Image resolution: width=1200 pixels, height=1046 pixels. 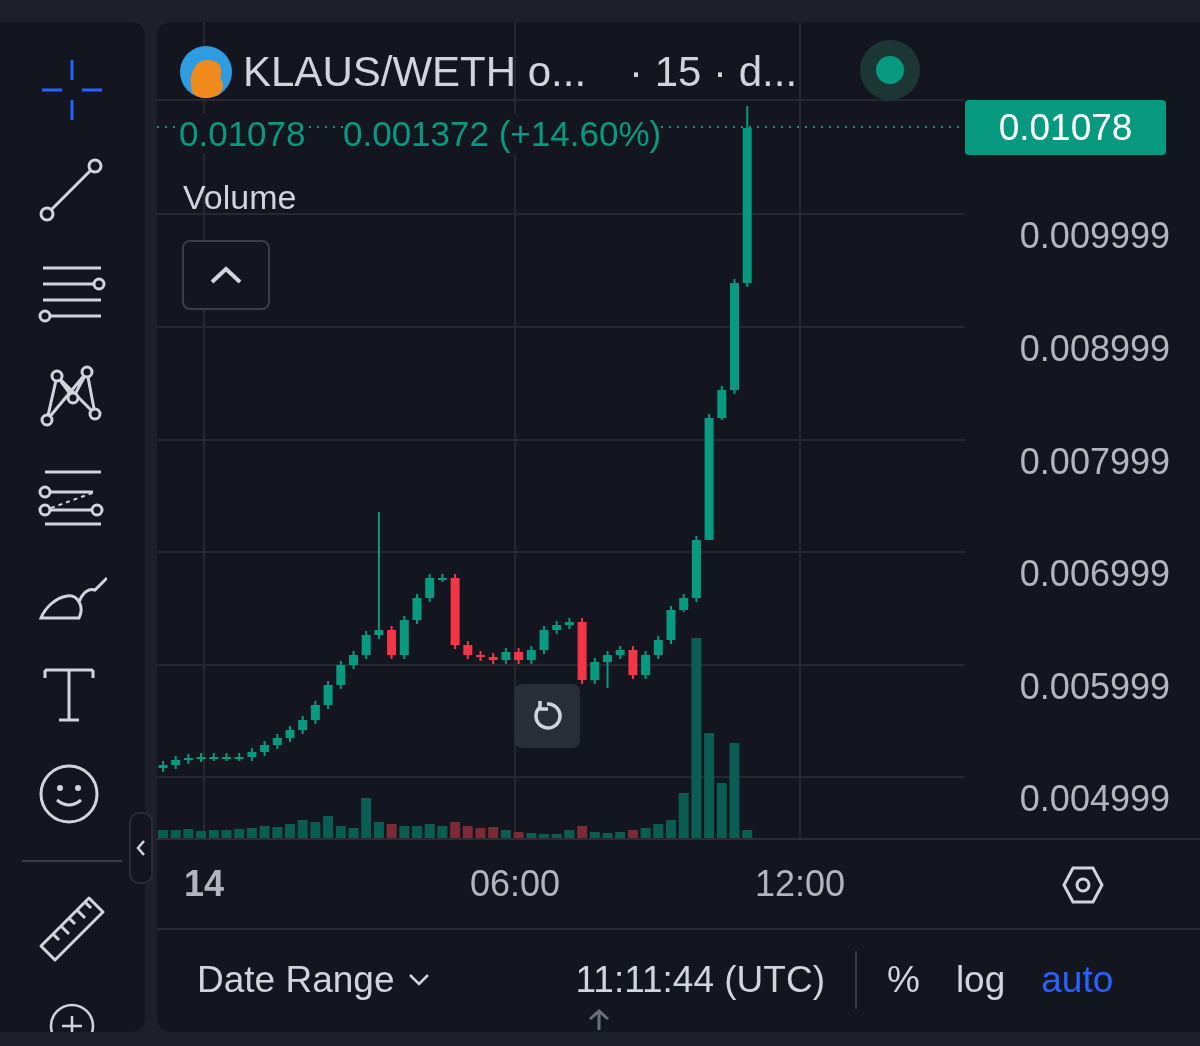 What do you see at coordinates (502, 134) in the screenshot?
I see `price-change: 0.001372 (+14.60%)` at bounding box center [502, 134].